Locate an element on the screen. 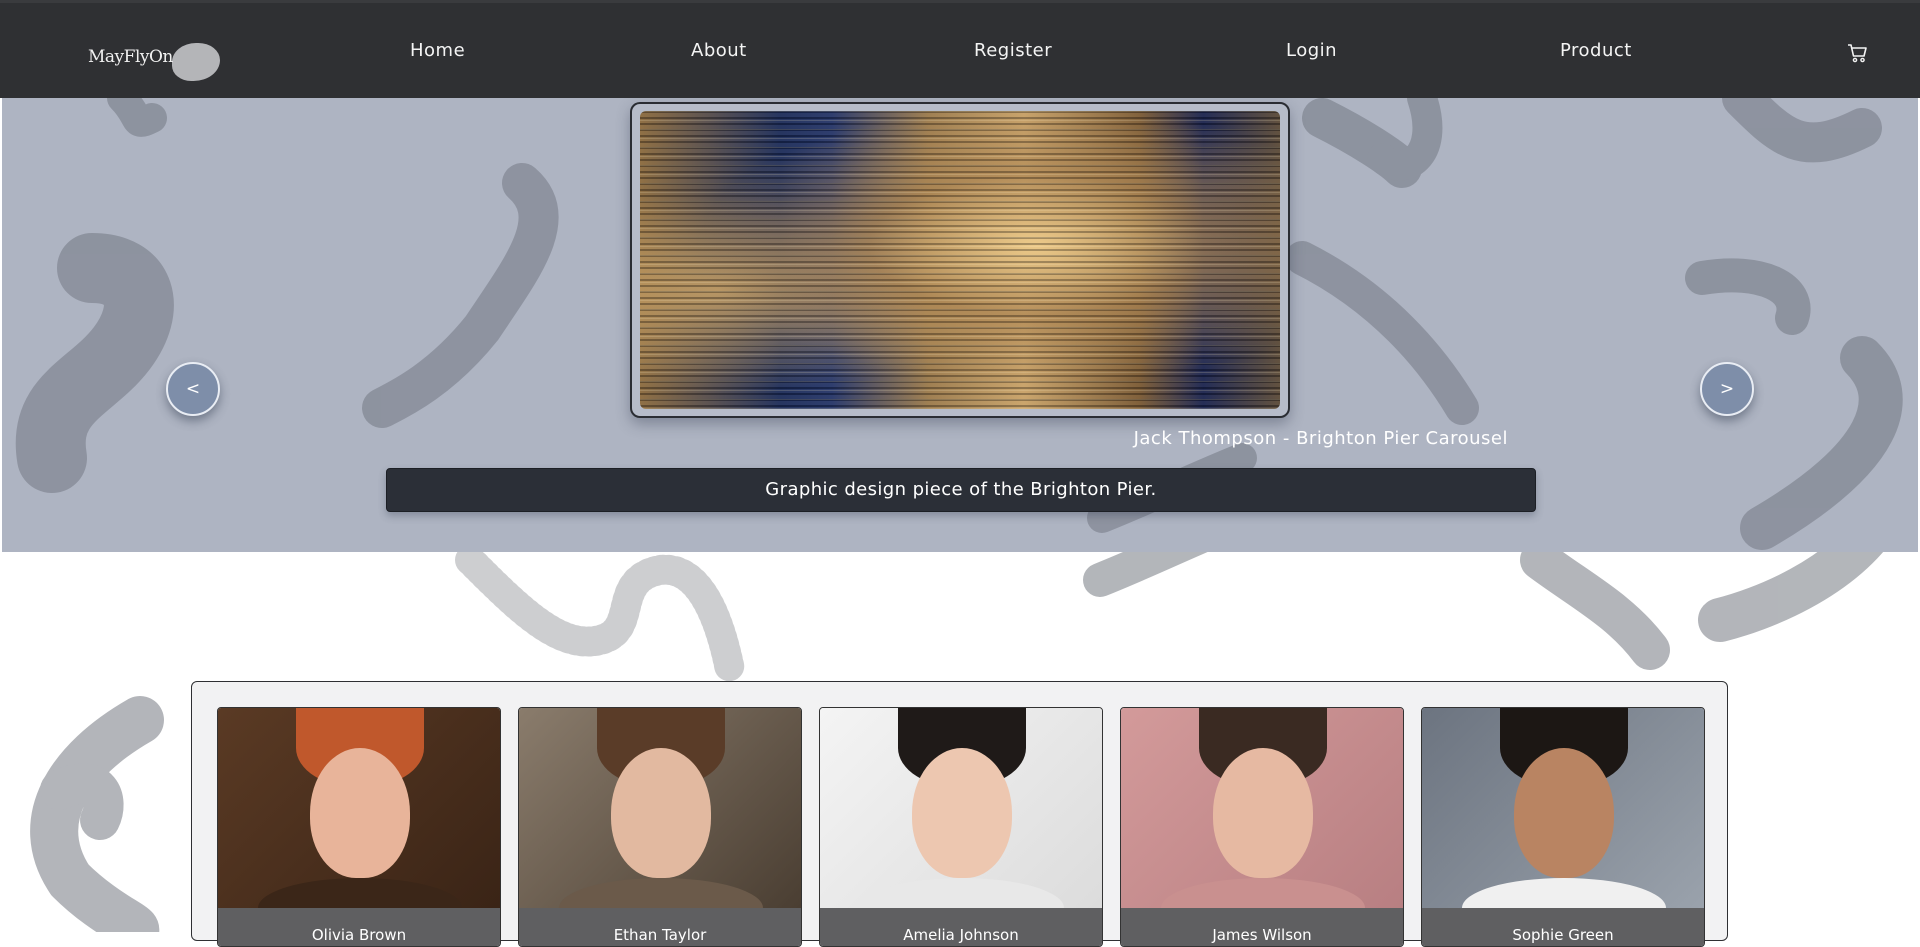 Image resolution: width=1920 pixels, height=947 pixels. artwork-image is located at coordinates (960, 260).